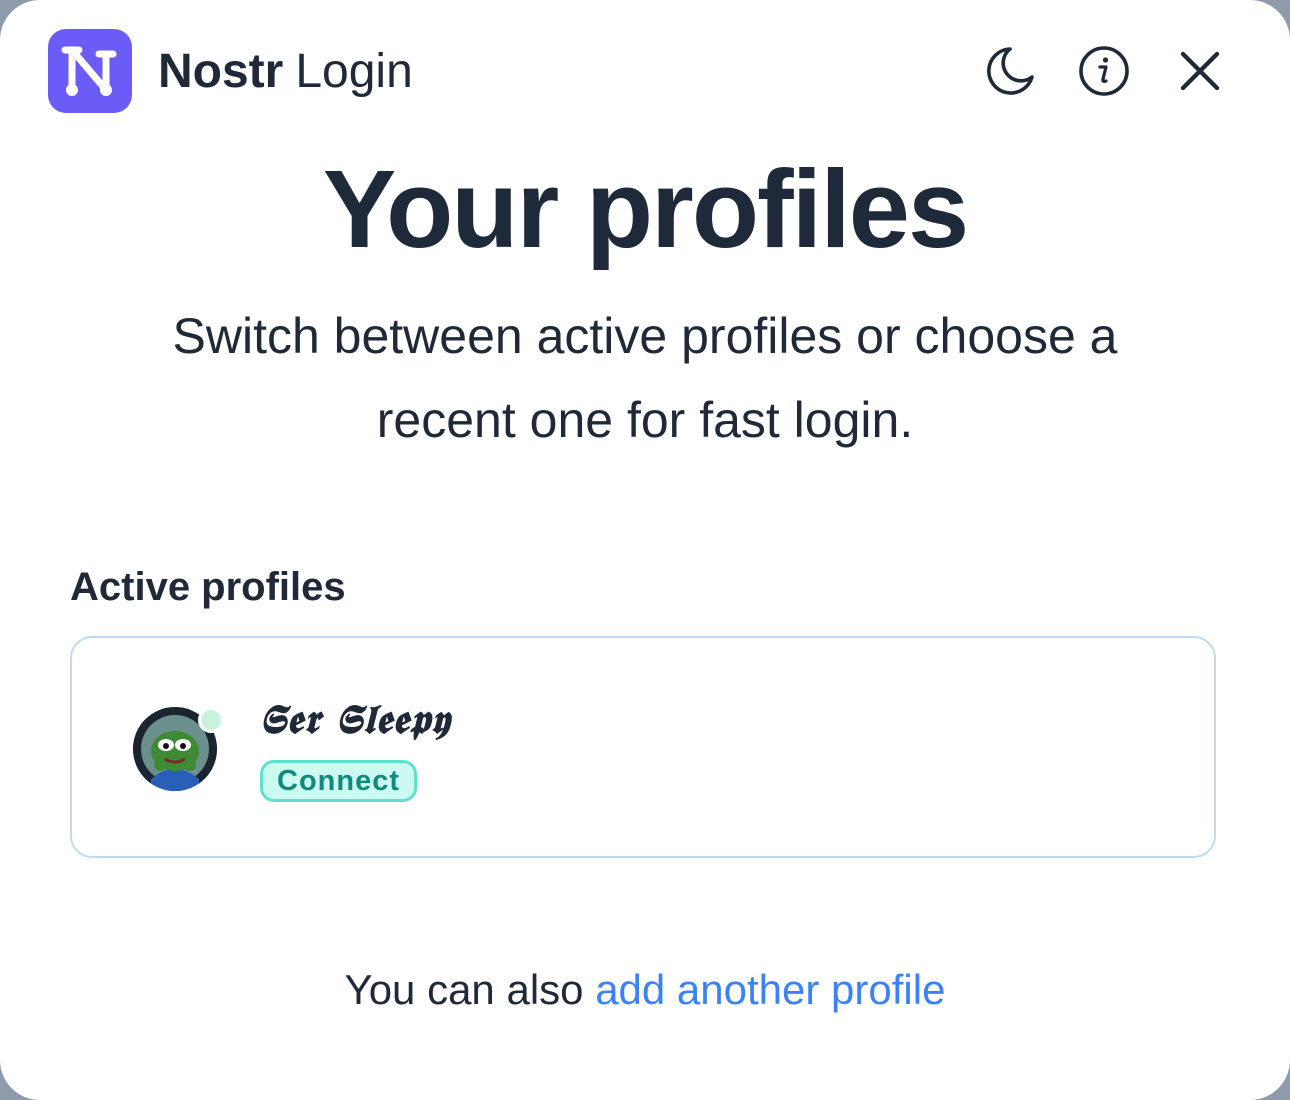  I want to click on app-title: Nostr Login, so click(285, 72).